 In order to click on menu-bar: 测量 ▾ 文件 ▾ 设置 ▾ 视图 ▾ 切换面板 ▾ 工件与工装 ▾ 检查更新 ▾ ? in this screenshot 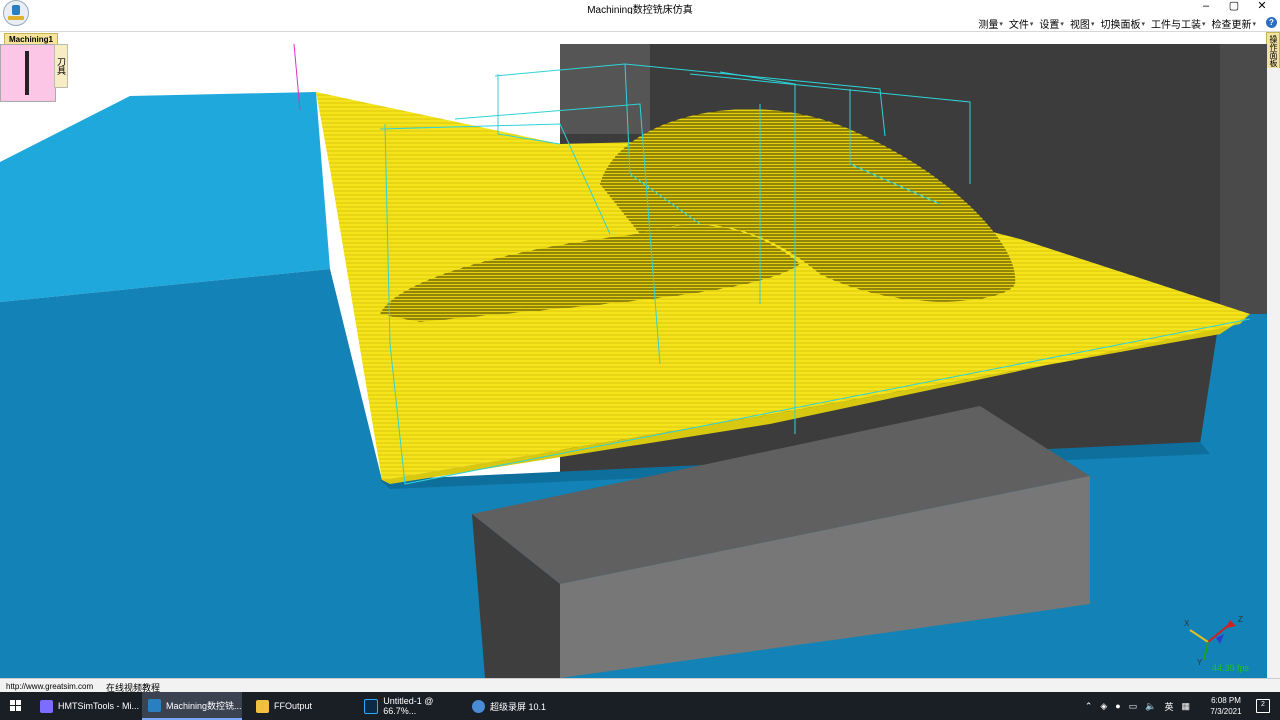, I will do `click(640, 23)`.